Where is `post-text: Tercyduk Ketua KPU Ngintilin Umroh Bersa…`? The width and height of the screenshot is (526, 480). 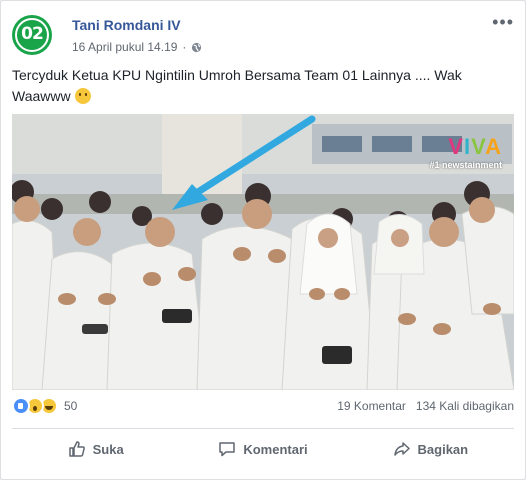 post-text: Tercyduk Ketua KPU Ngintilin Umroh Bersa… is located at coordinates (252, 86).